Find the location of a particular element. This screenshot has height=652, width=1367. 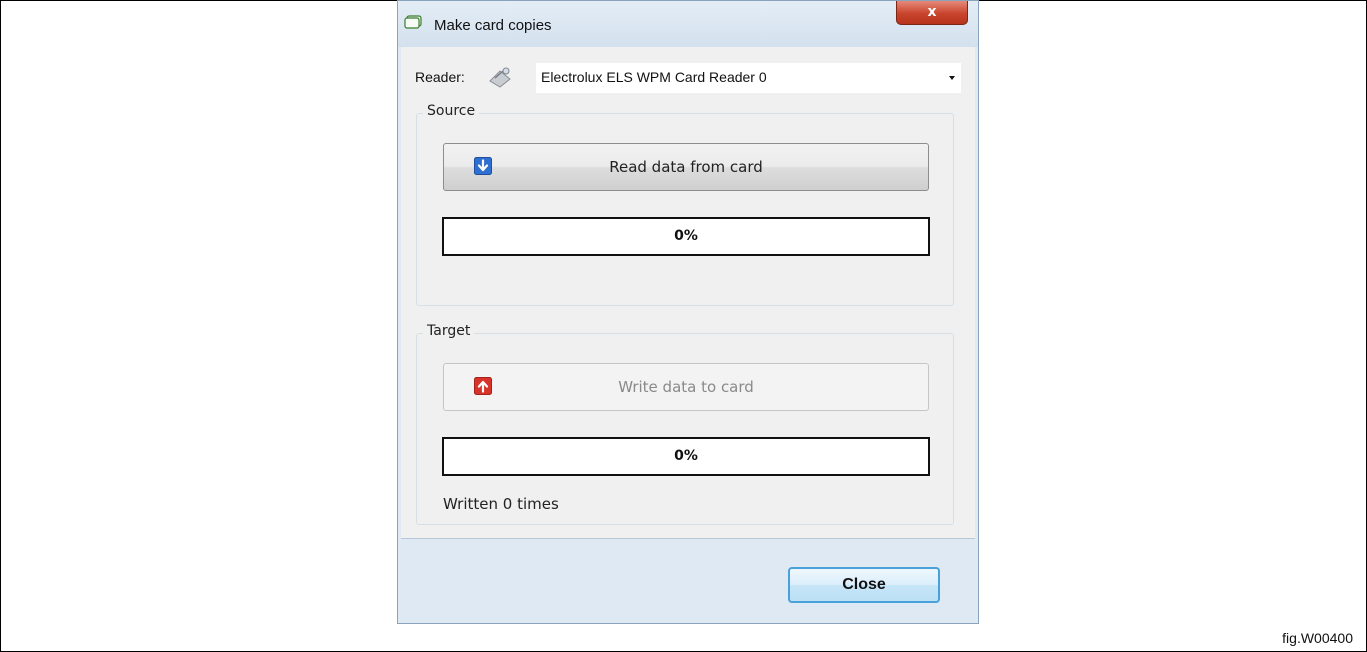

source-progress-text: 0% is located at coordinates (686, 236).